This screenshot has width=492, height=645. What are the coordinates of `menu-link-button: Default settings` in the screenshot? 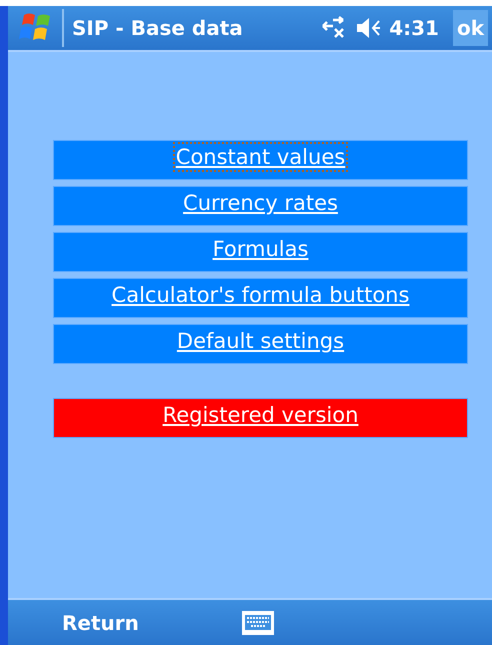 It's located at (260, 344).